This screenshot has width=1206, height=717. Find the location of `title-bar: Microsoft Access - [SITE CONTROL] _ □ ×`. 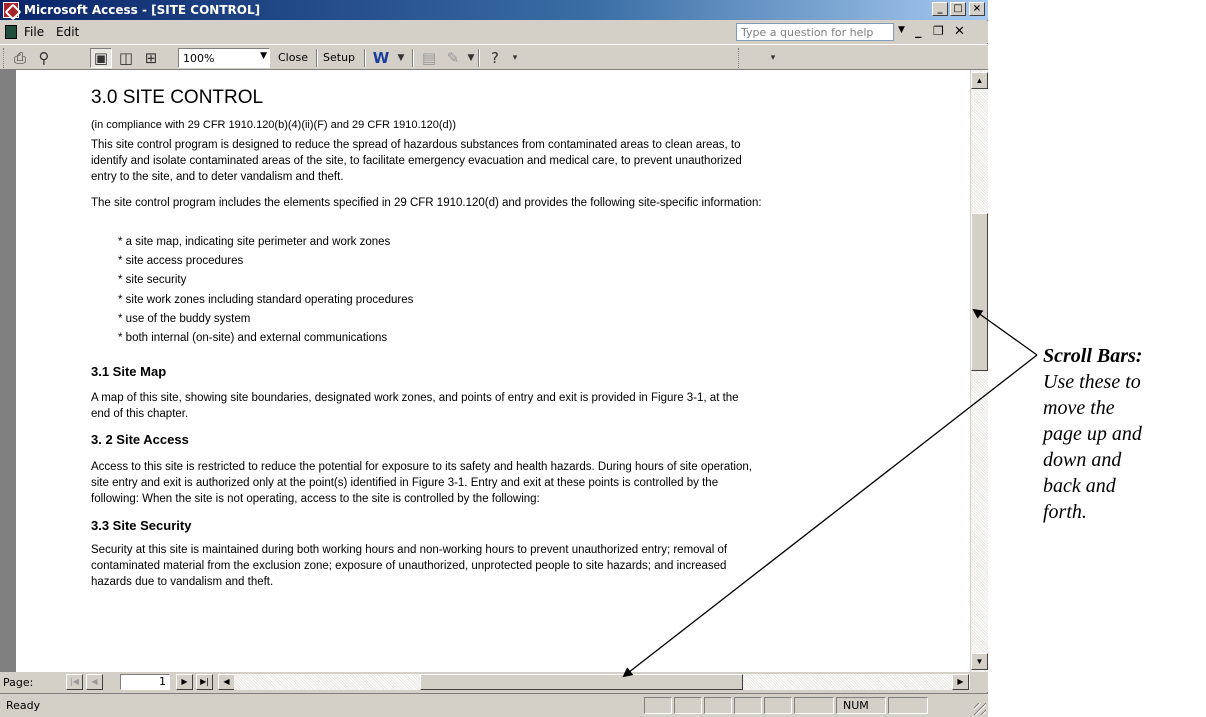

title-bar: Microsoft Access - [SITE CONTROL] _ □ × is located at coordinates (494, 10).